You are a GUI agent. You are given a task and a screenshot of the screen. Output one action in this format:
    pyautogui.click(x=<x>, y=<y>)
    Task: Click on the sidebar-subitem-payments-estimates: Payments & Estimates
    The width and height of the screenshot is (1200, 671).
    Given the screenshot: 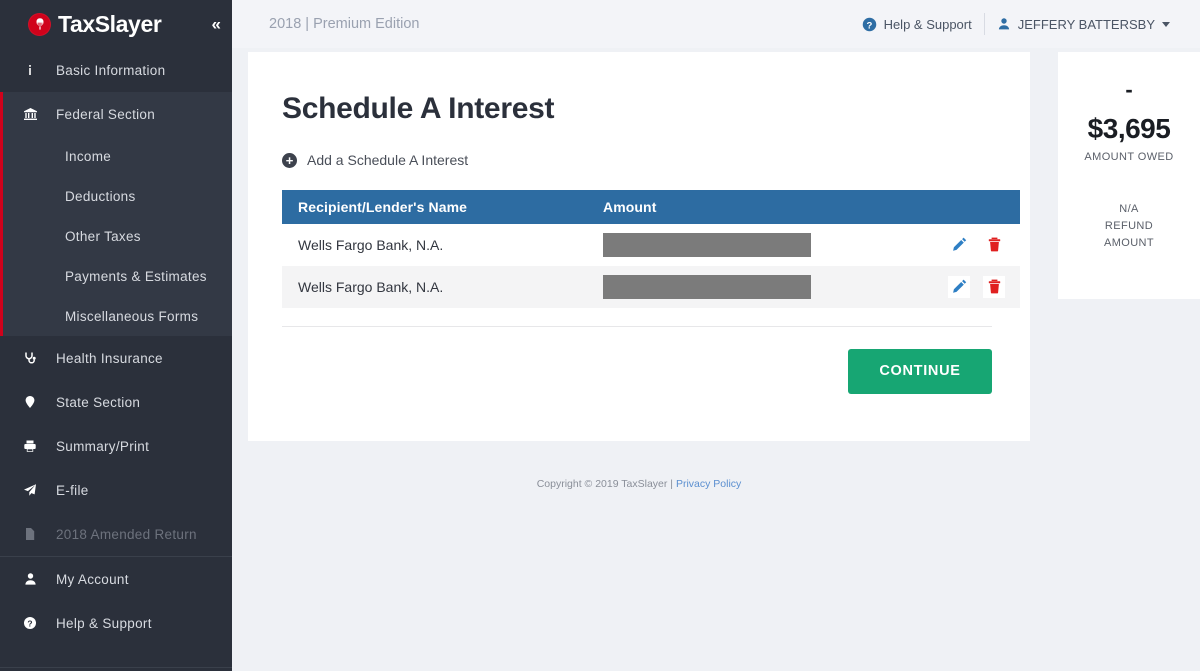 What is the action you would take?
    pyautogui.click(x=117, y=276)
    